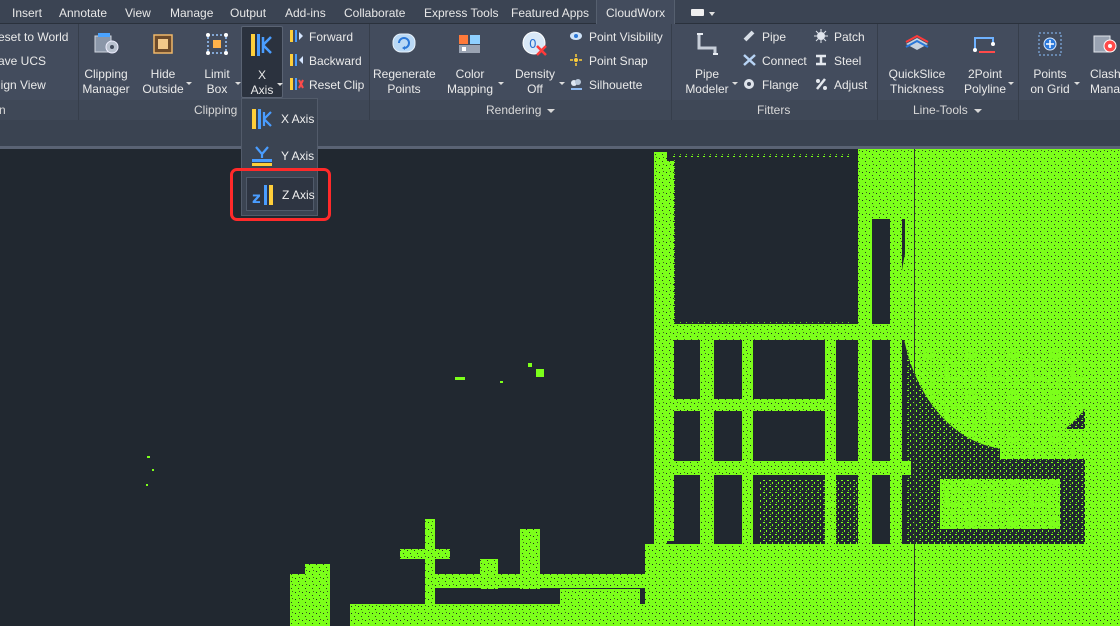 The height and width of the screenshot is (626, 1120). I want to click on forward-button: Forward, so click(321, 37).